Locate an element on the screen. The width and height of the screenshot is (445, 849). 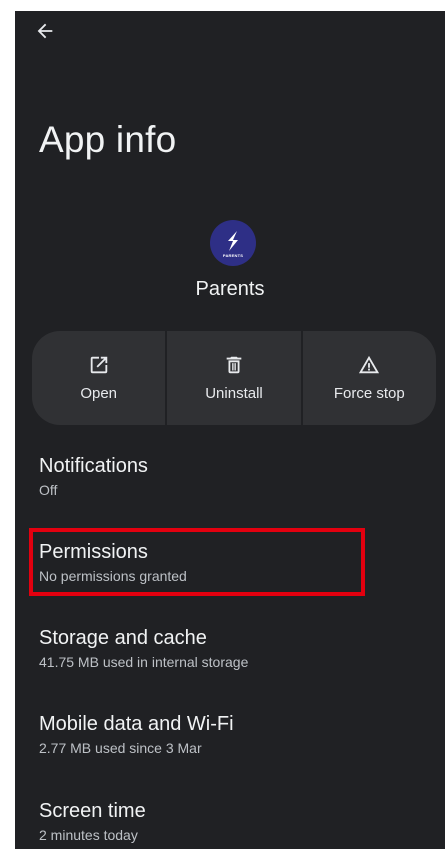
page-title: App info is located at coordinates (108, 139).